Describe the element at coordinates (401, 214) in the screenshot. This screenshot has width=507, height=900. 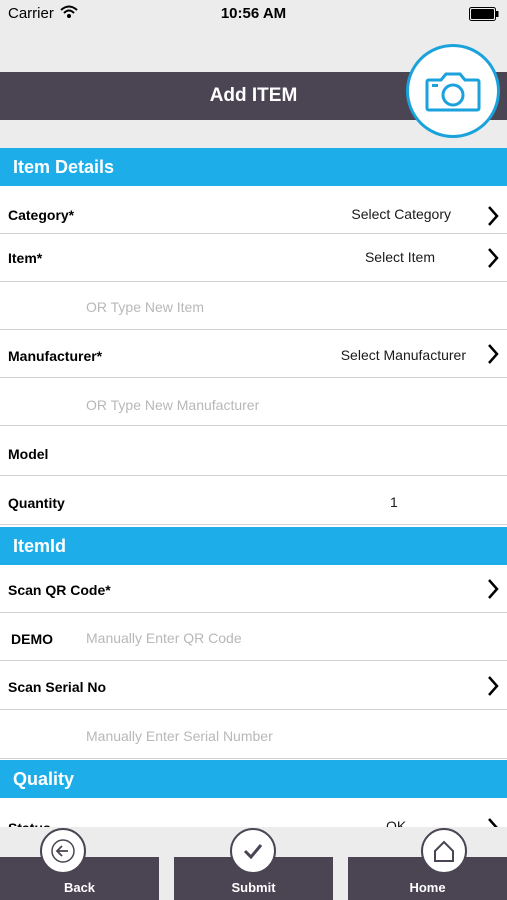
I see `category-value: Select Category` at that location.